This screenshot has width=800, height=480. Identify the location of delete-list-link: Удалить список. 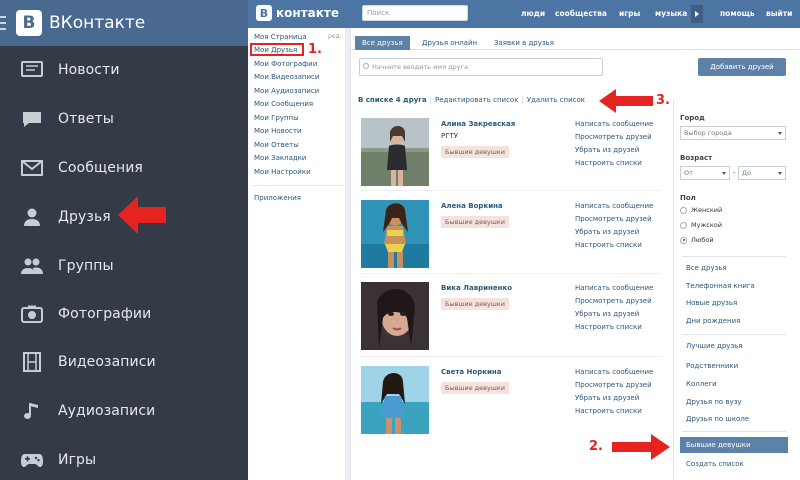
(556, 100).